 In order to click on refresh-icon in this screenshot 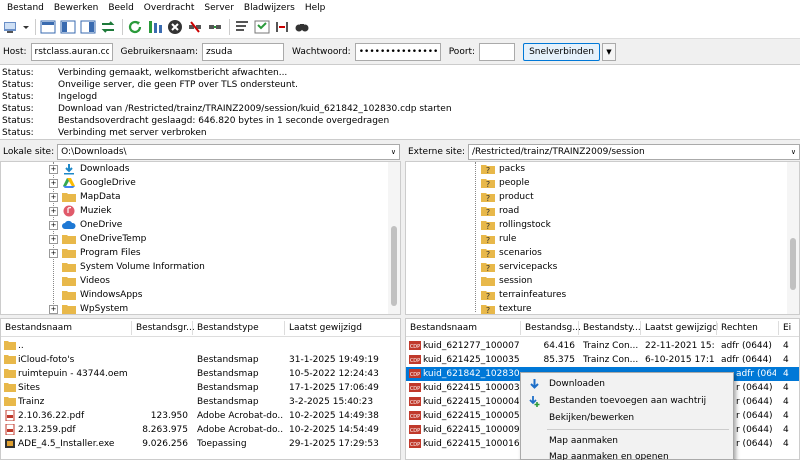, I will do `click(135, 27)`.